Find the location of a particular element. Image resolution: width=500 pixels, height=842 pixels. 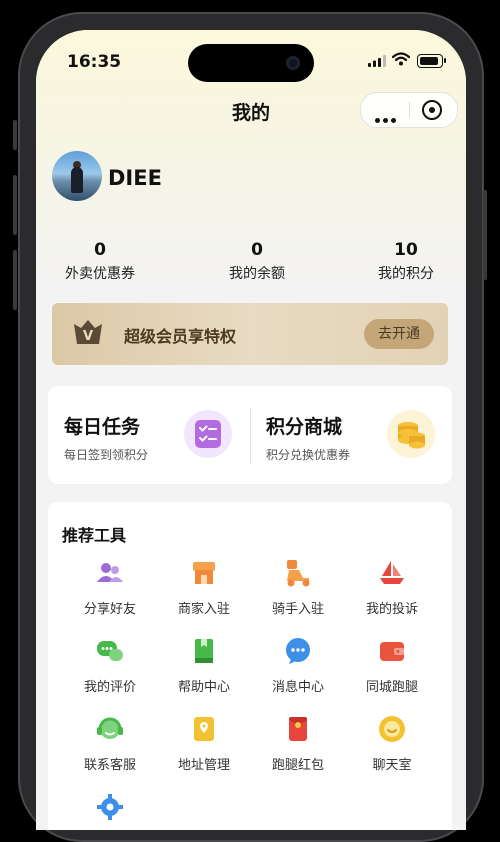

help-book-icon is located at coordinates (204, 651).